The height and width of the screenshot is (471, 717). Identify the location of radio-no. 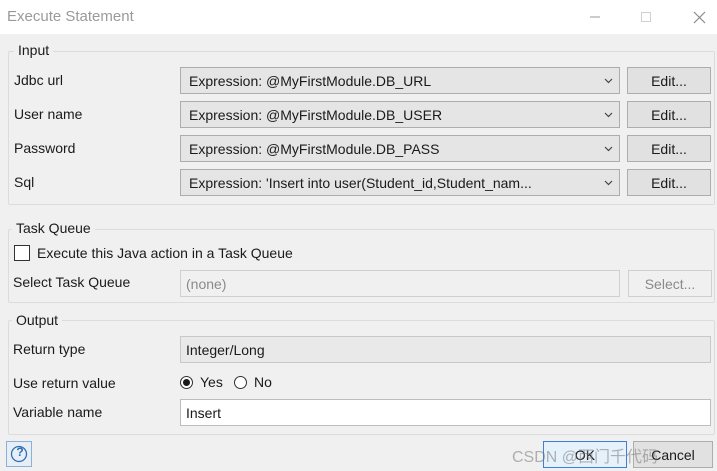
(240, 382).